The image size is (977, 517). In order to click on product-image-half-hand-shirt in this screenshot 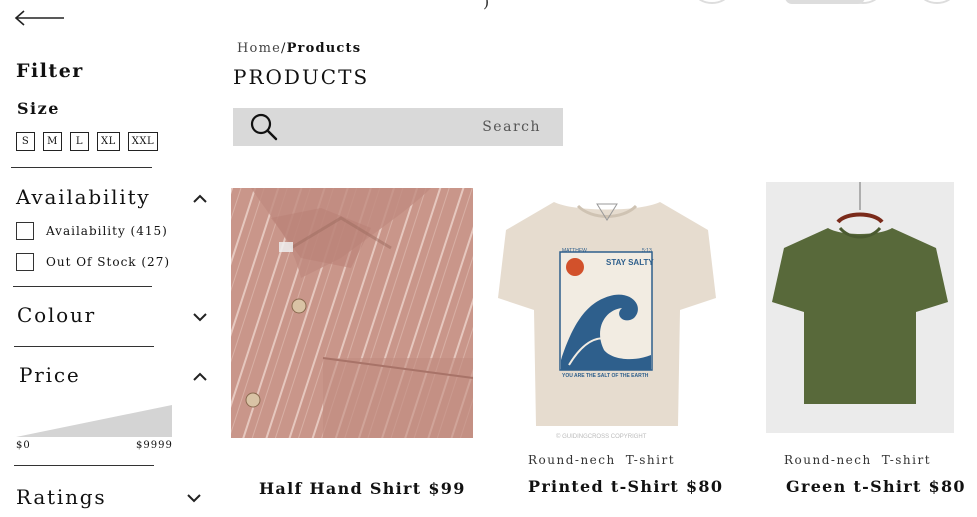, I will do `click(352, 313)`.